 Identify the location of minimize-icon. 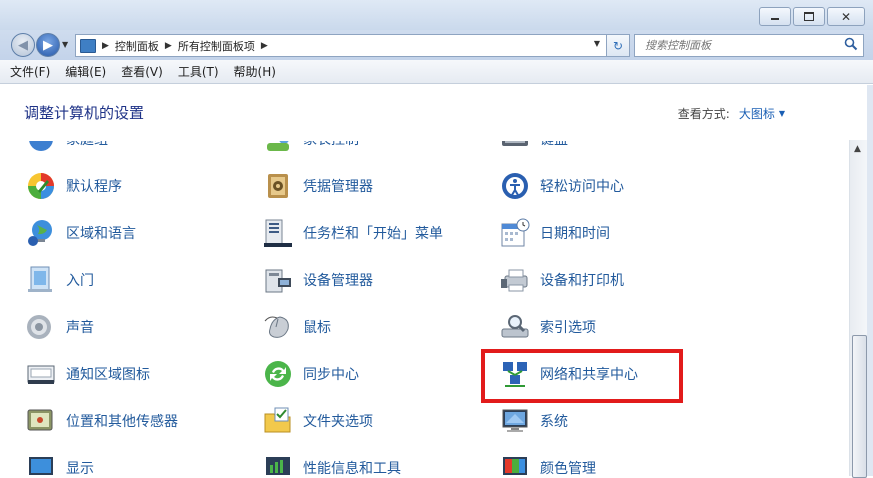
(775, 18).